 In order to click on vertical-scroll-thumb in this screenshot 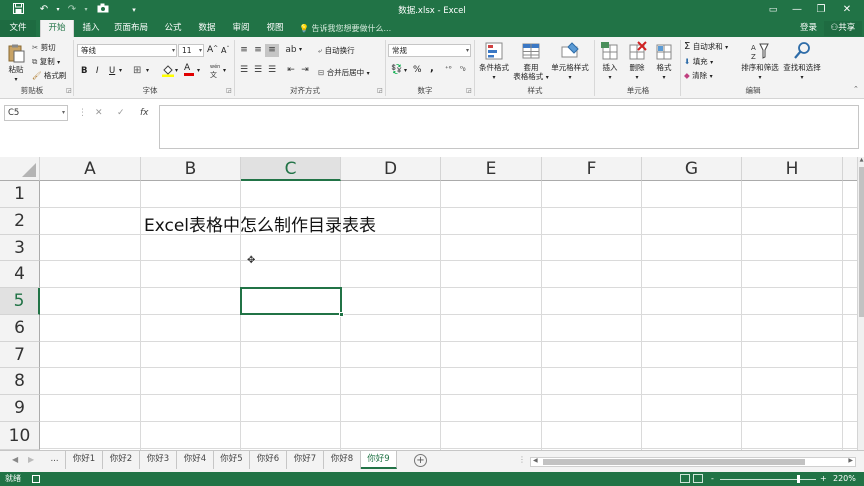, I will do `click(861, 242)`.